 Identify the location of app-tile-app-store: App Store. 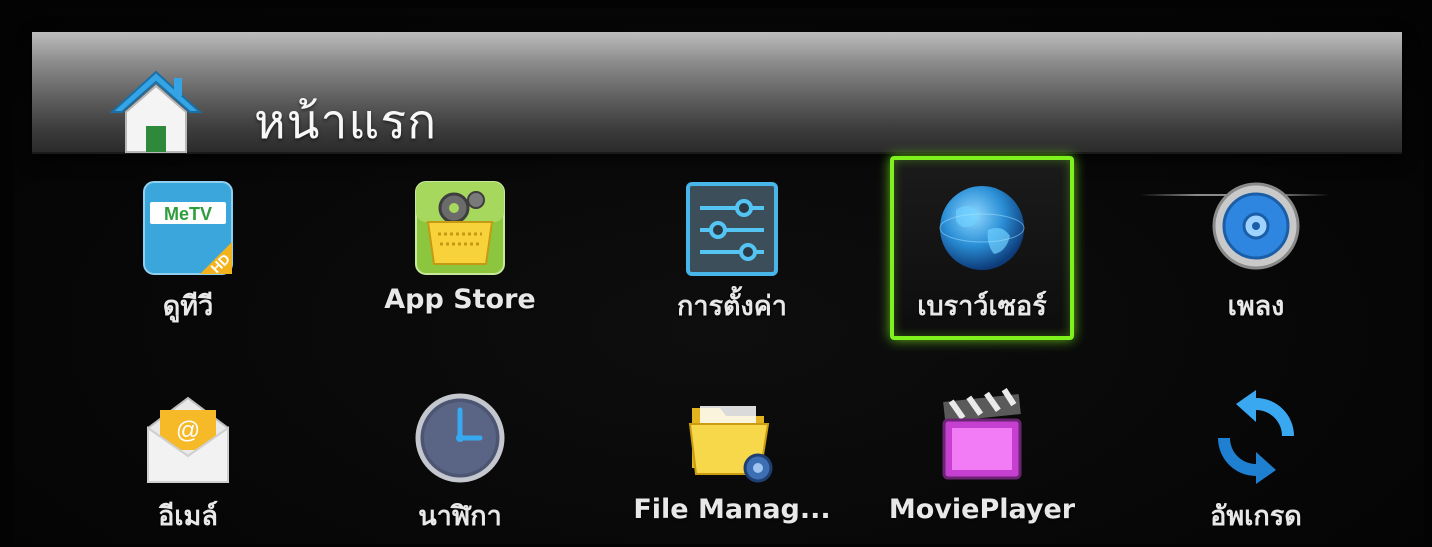
(460, 258).